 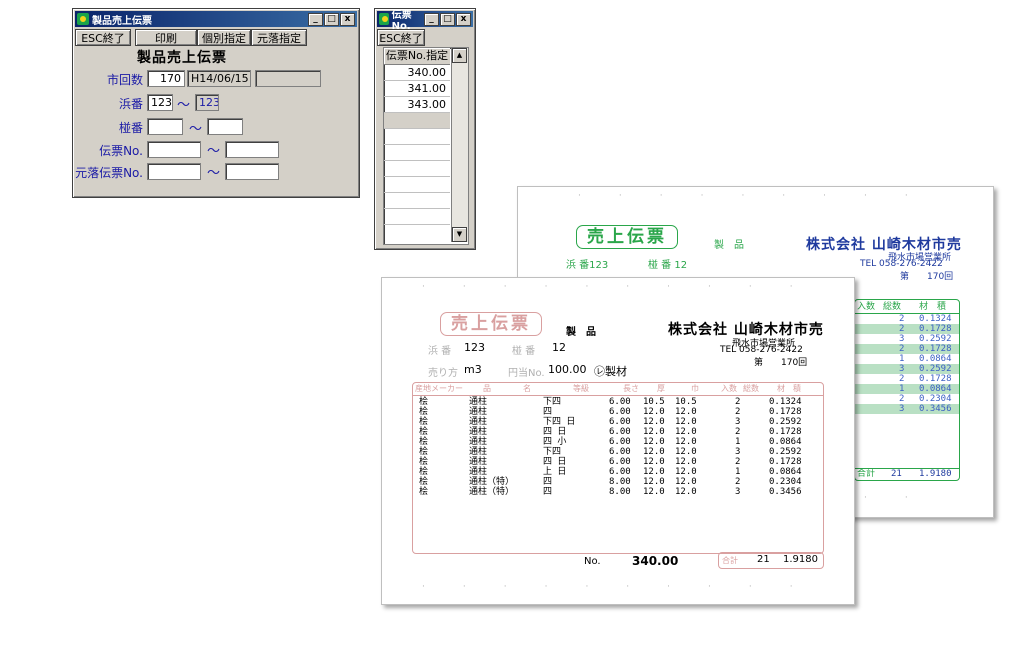 I want to click on slip-no-to-field, so click(x=252, y=149).